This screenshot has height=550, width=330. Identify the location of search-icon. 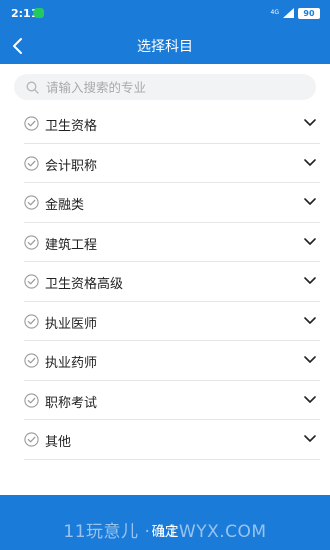
(32, 87).